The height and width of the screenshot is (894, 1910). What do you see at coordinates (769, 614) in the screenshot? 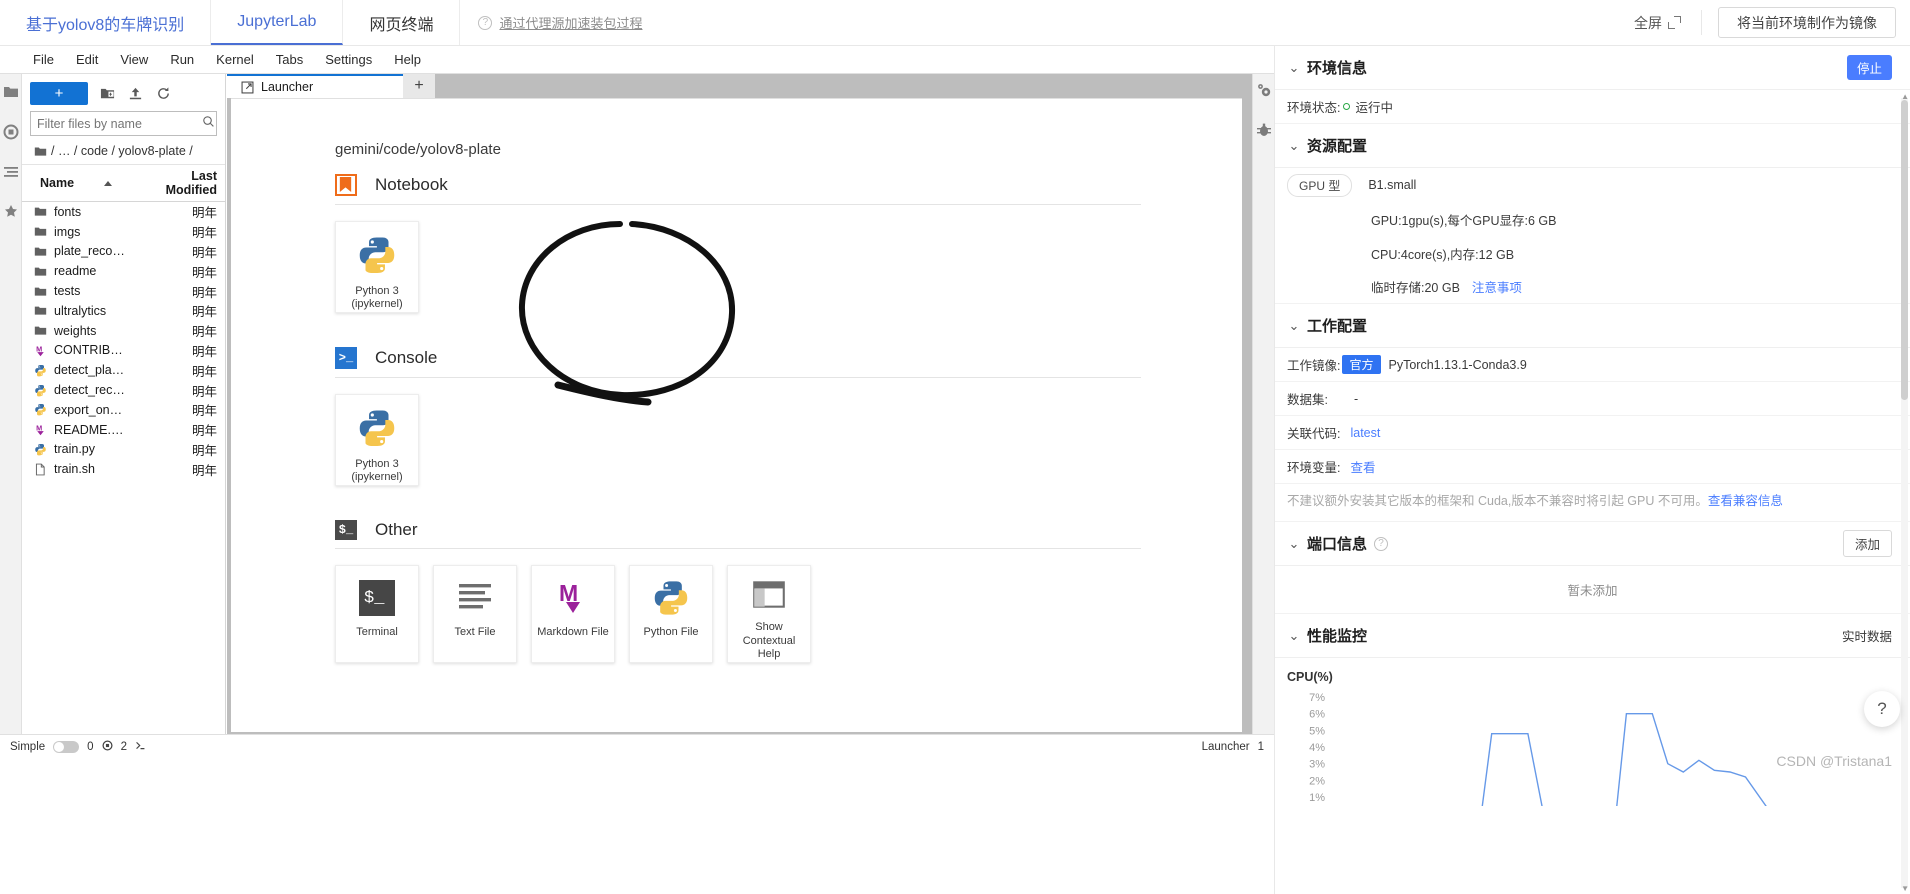
I see `launcher-card-contextual-help: Show Contextual Help` at bounding box center [769, 614].